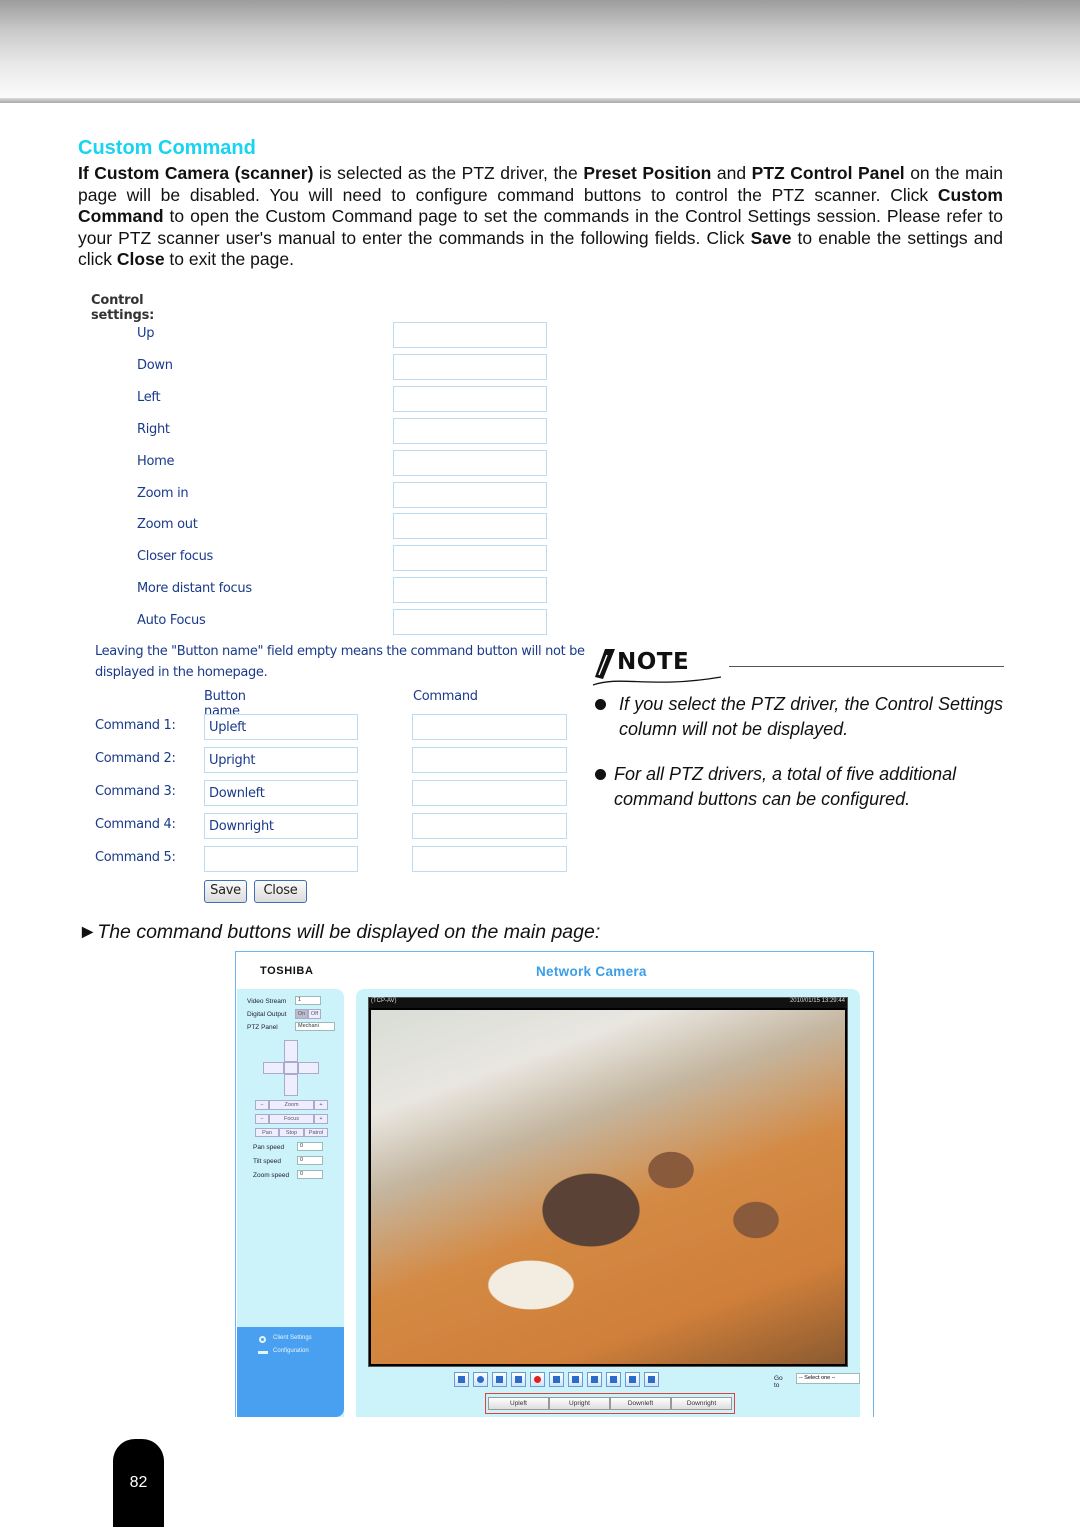 The image size is (1080, 1527). What do you see at coordinates (537, 1379) in the screenshot?
I see `record-icon` at bounding box center [537, 1379].